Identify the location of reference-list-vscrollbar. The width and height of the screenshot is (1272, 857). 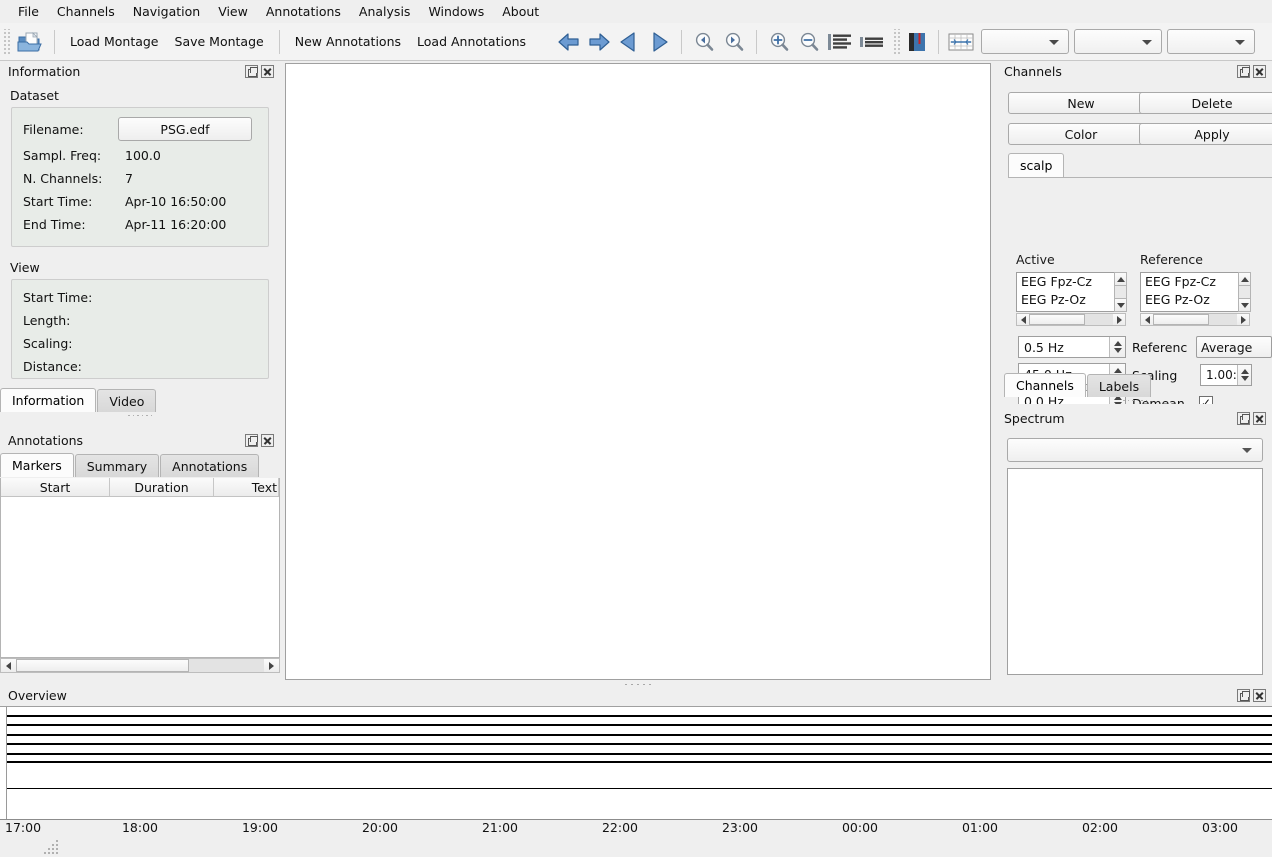
(1244, 292).